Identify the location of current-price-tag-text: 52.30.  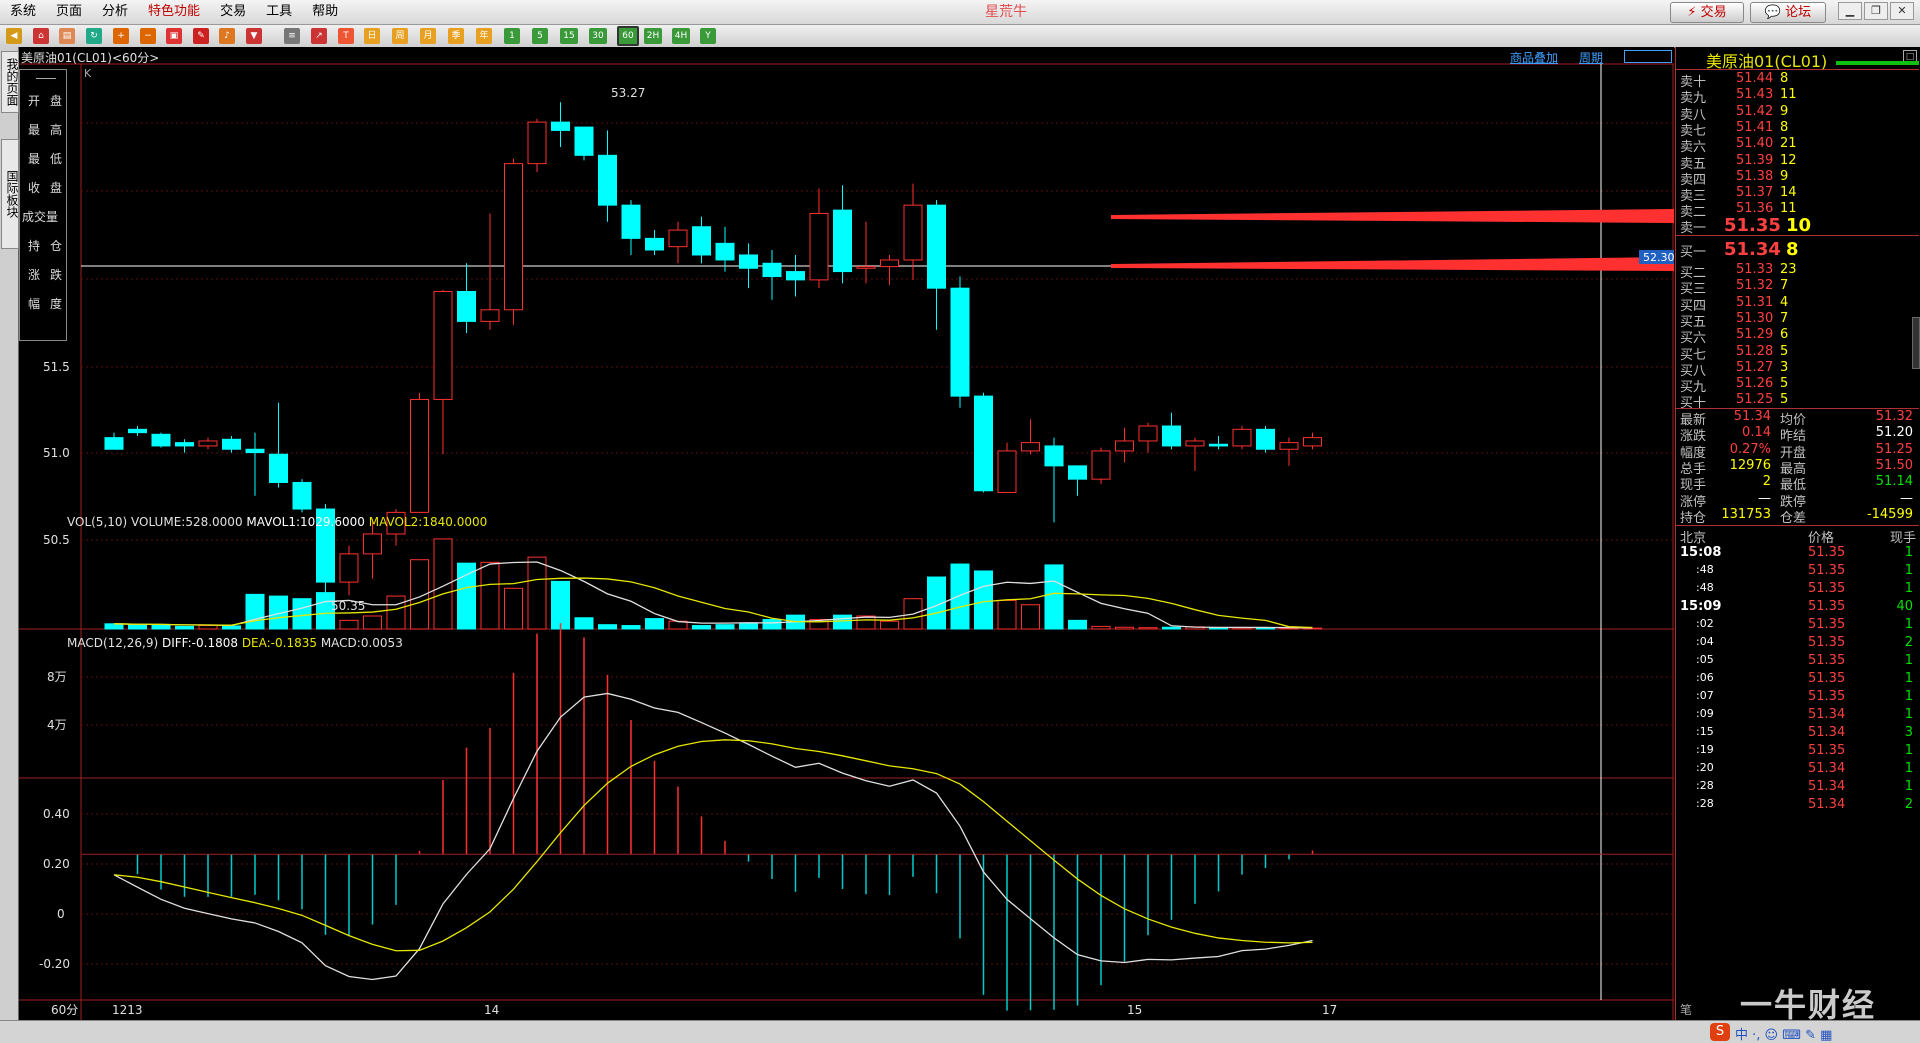
(1658, 257).